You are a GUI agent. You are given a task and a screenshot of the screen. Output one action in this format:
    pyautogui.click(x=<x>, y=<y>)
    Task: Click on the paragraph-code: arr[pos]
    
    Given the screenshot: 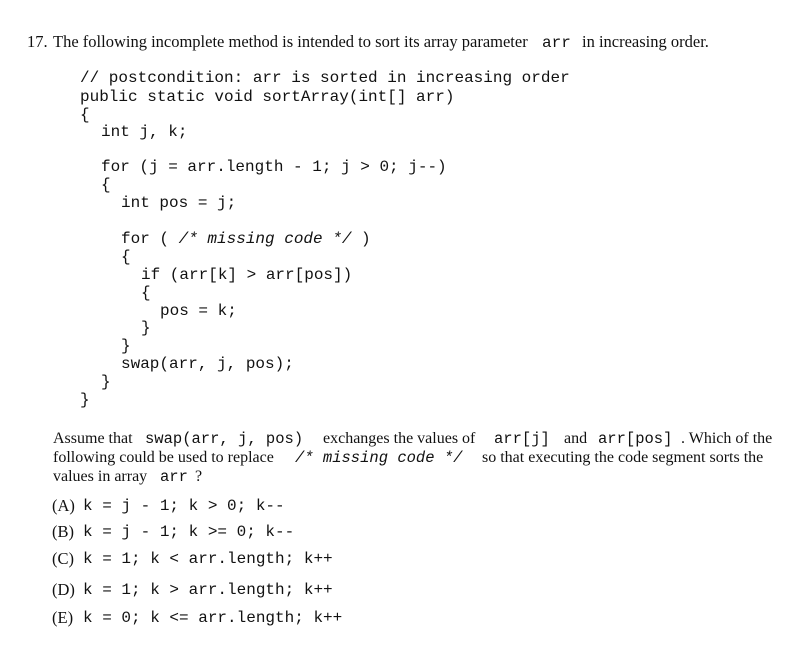 What is the action you would take?
    pyautogui.click(x=635, y=439)
    